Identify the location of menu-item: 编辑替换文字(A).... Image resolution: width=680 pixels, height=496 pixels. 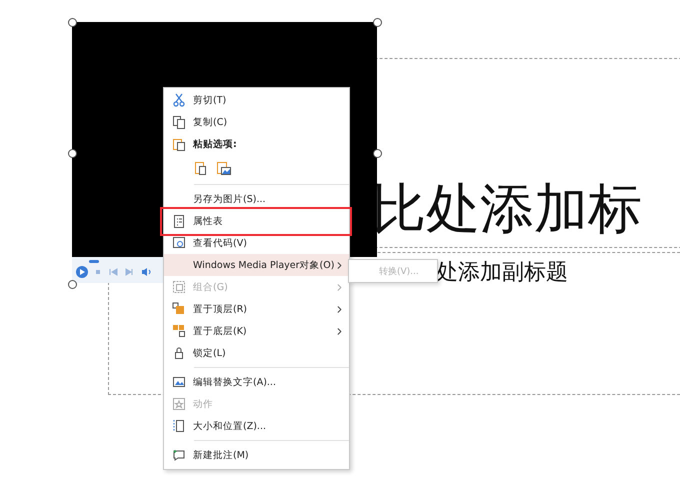
(256, 382).